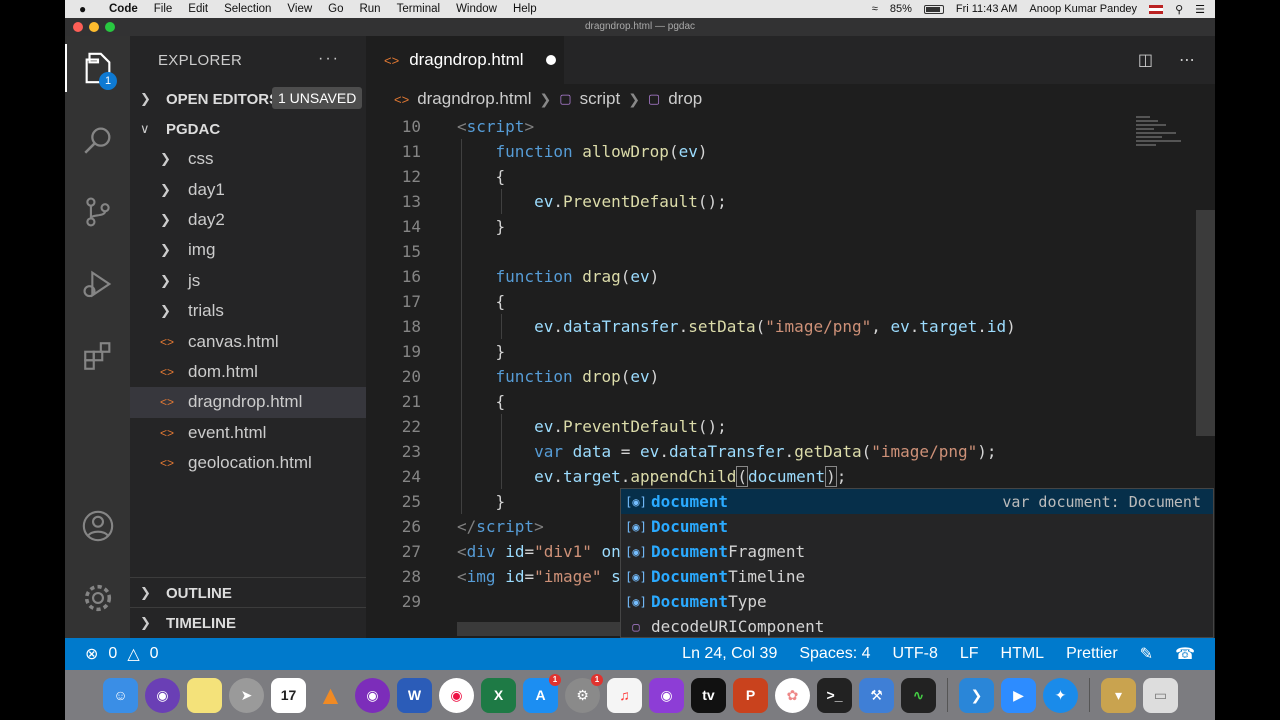  Describe the element at coordinates (372, 695) in the screenshot. I see `podcast-app-icon: ◉` at that location.